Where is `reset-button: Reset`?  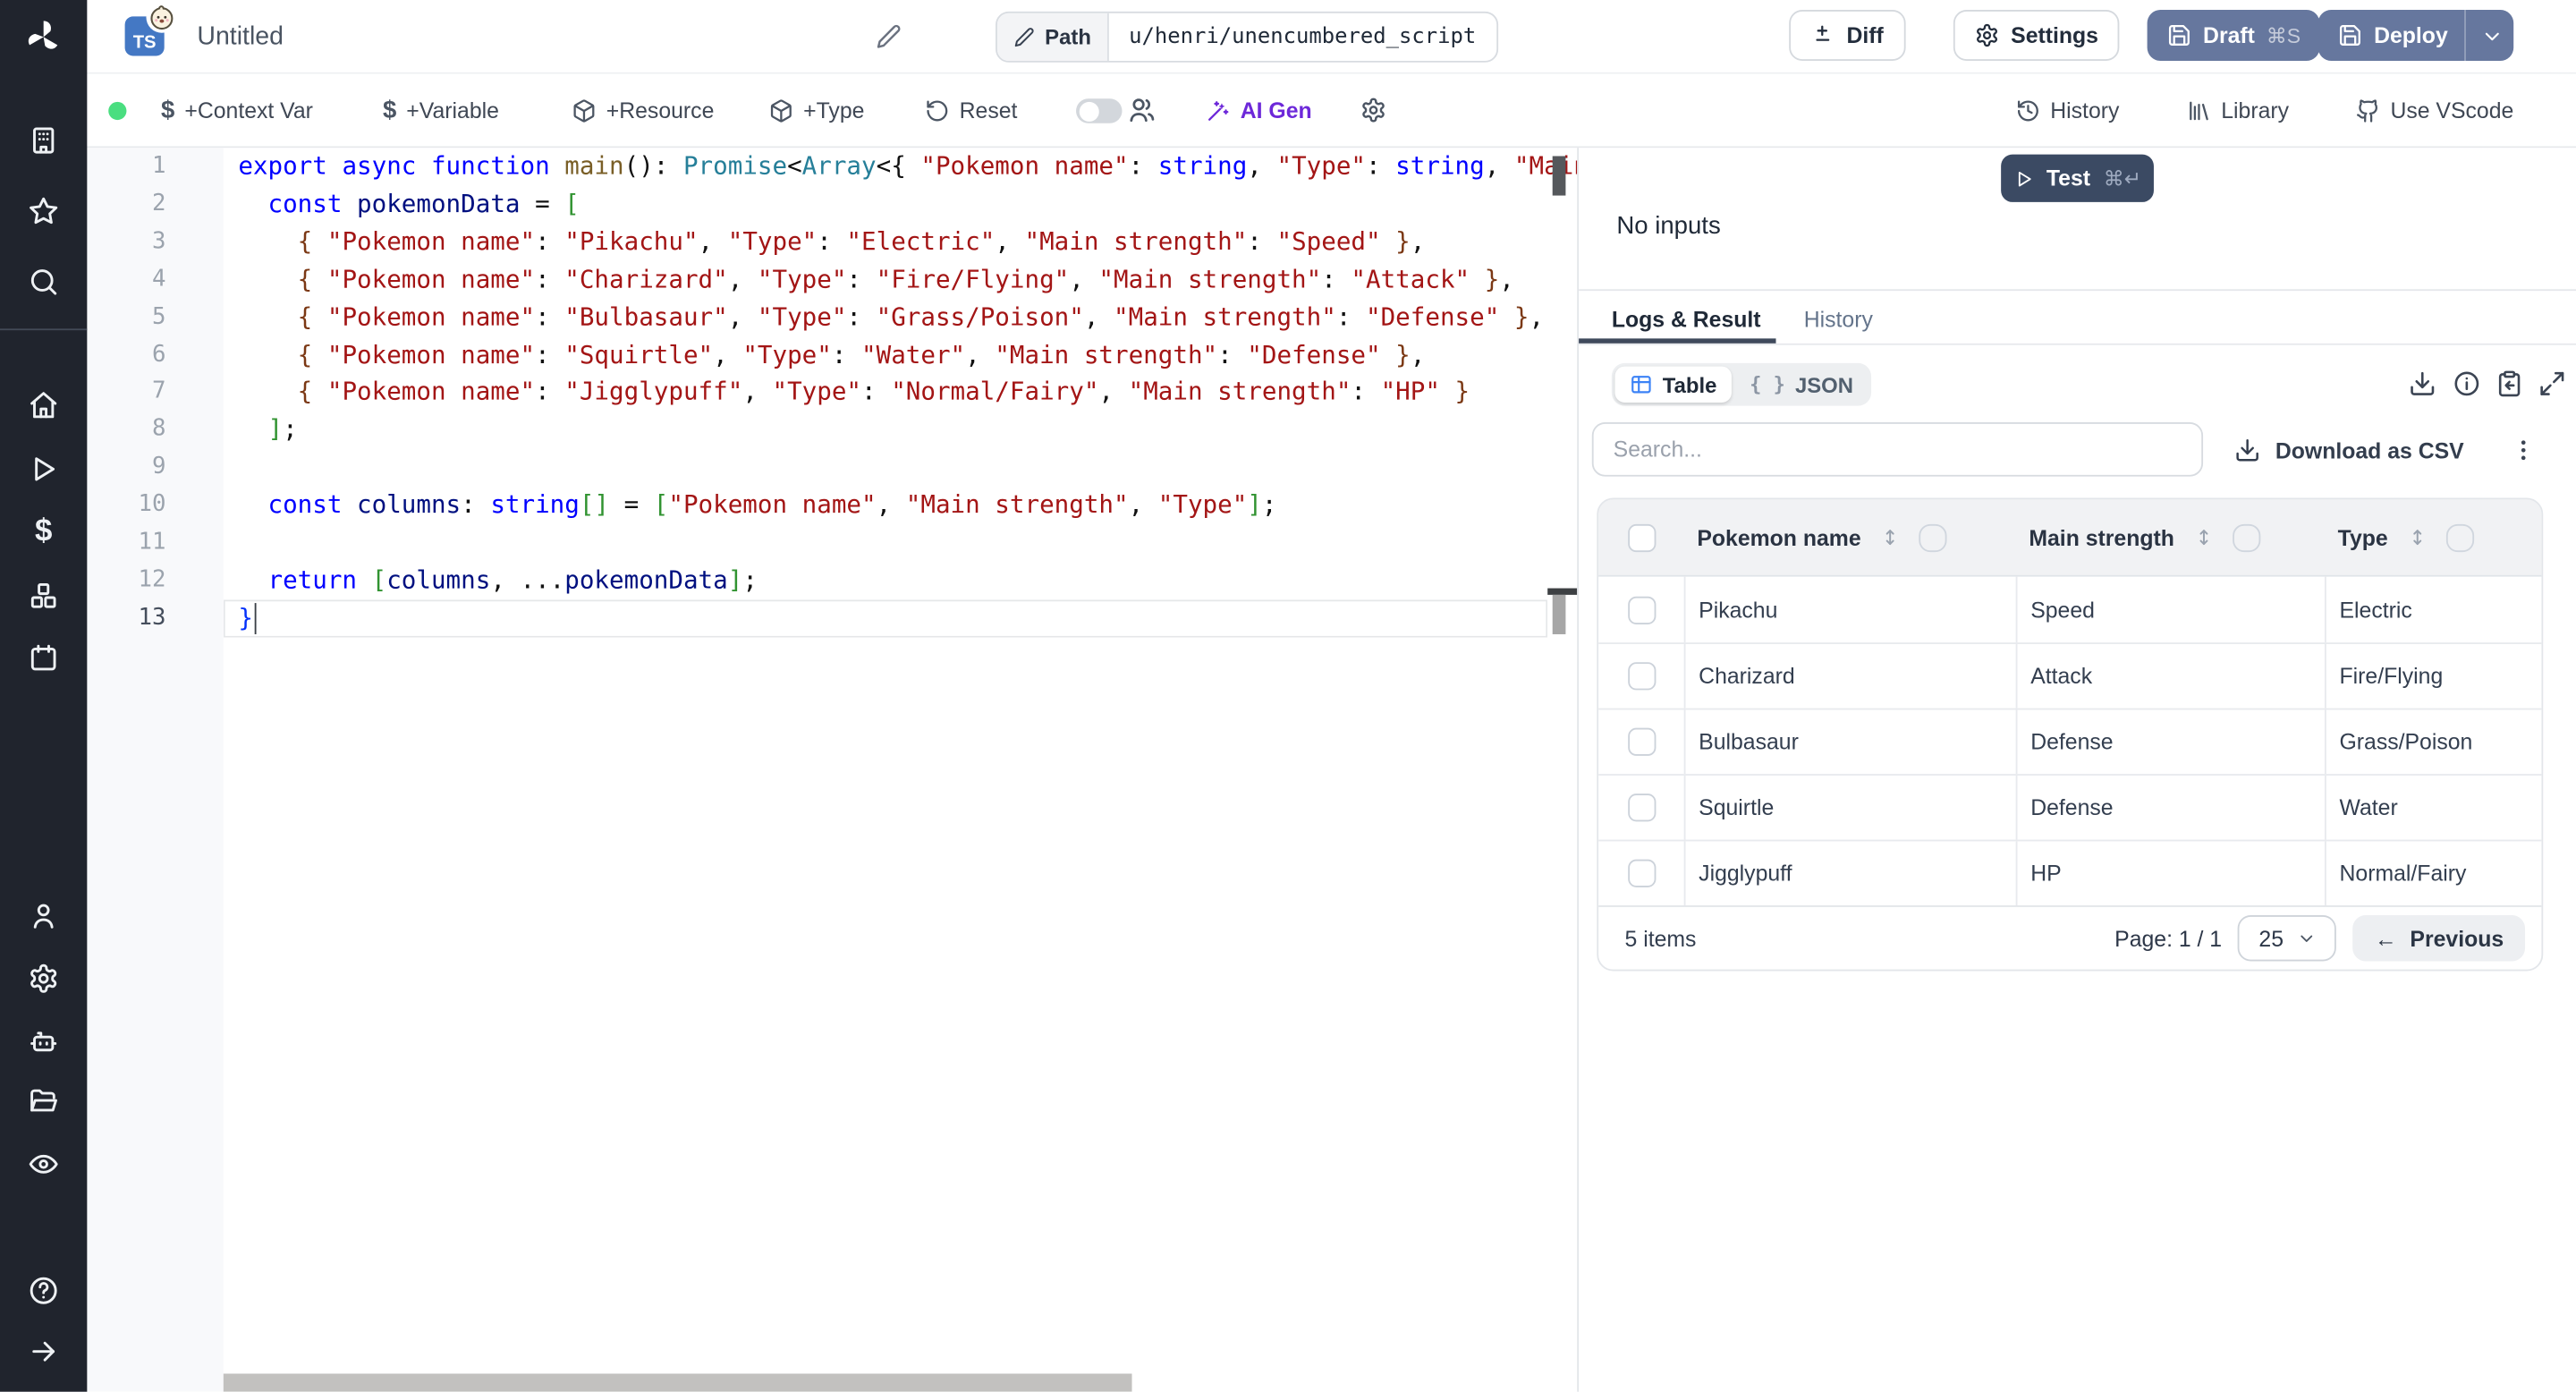
reset-button: Reset is located at coordinates (971, 110).